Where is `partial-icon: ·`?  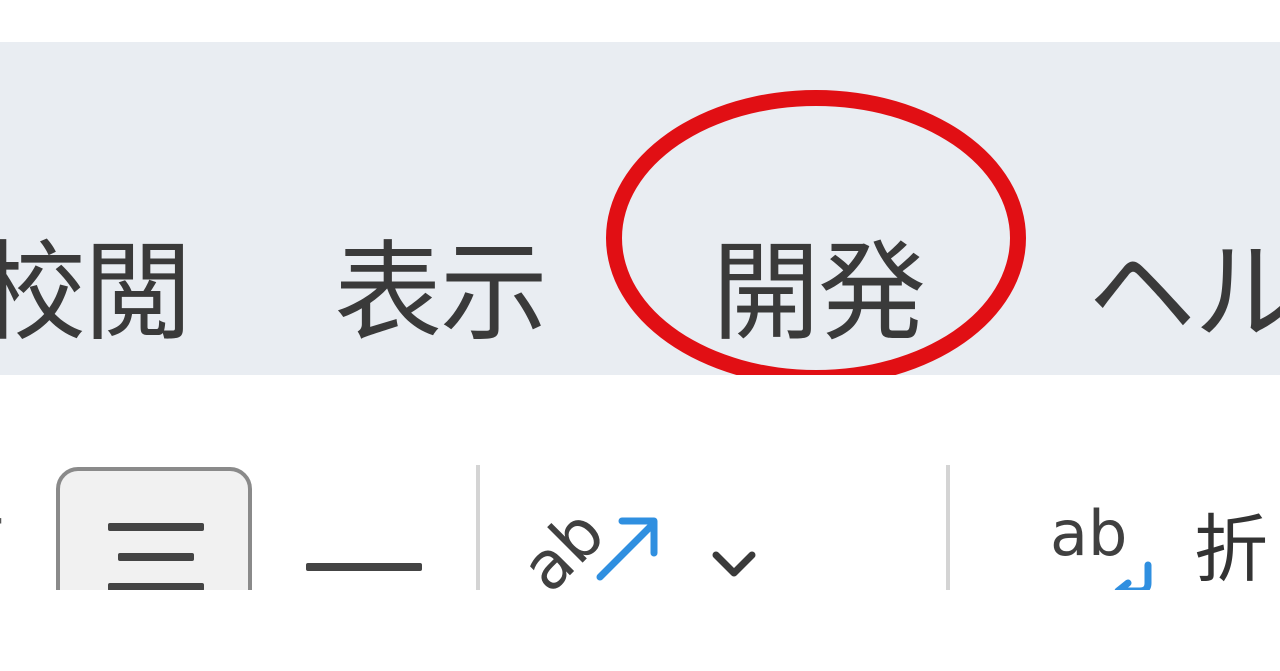 partial-icon: · is located at coordinates (4, 522).